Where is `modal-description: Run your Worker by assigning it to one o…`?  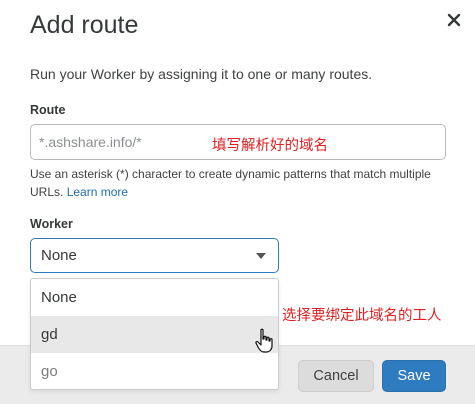
modal-description: Run your Worker by assigning it to one o… is located at coordinates (201, 74).